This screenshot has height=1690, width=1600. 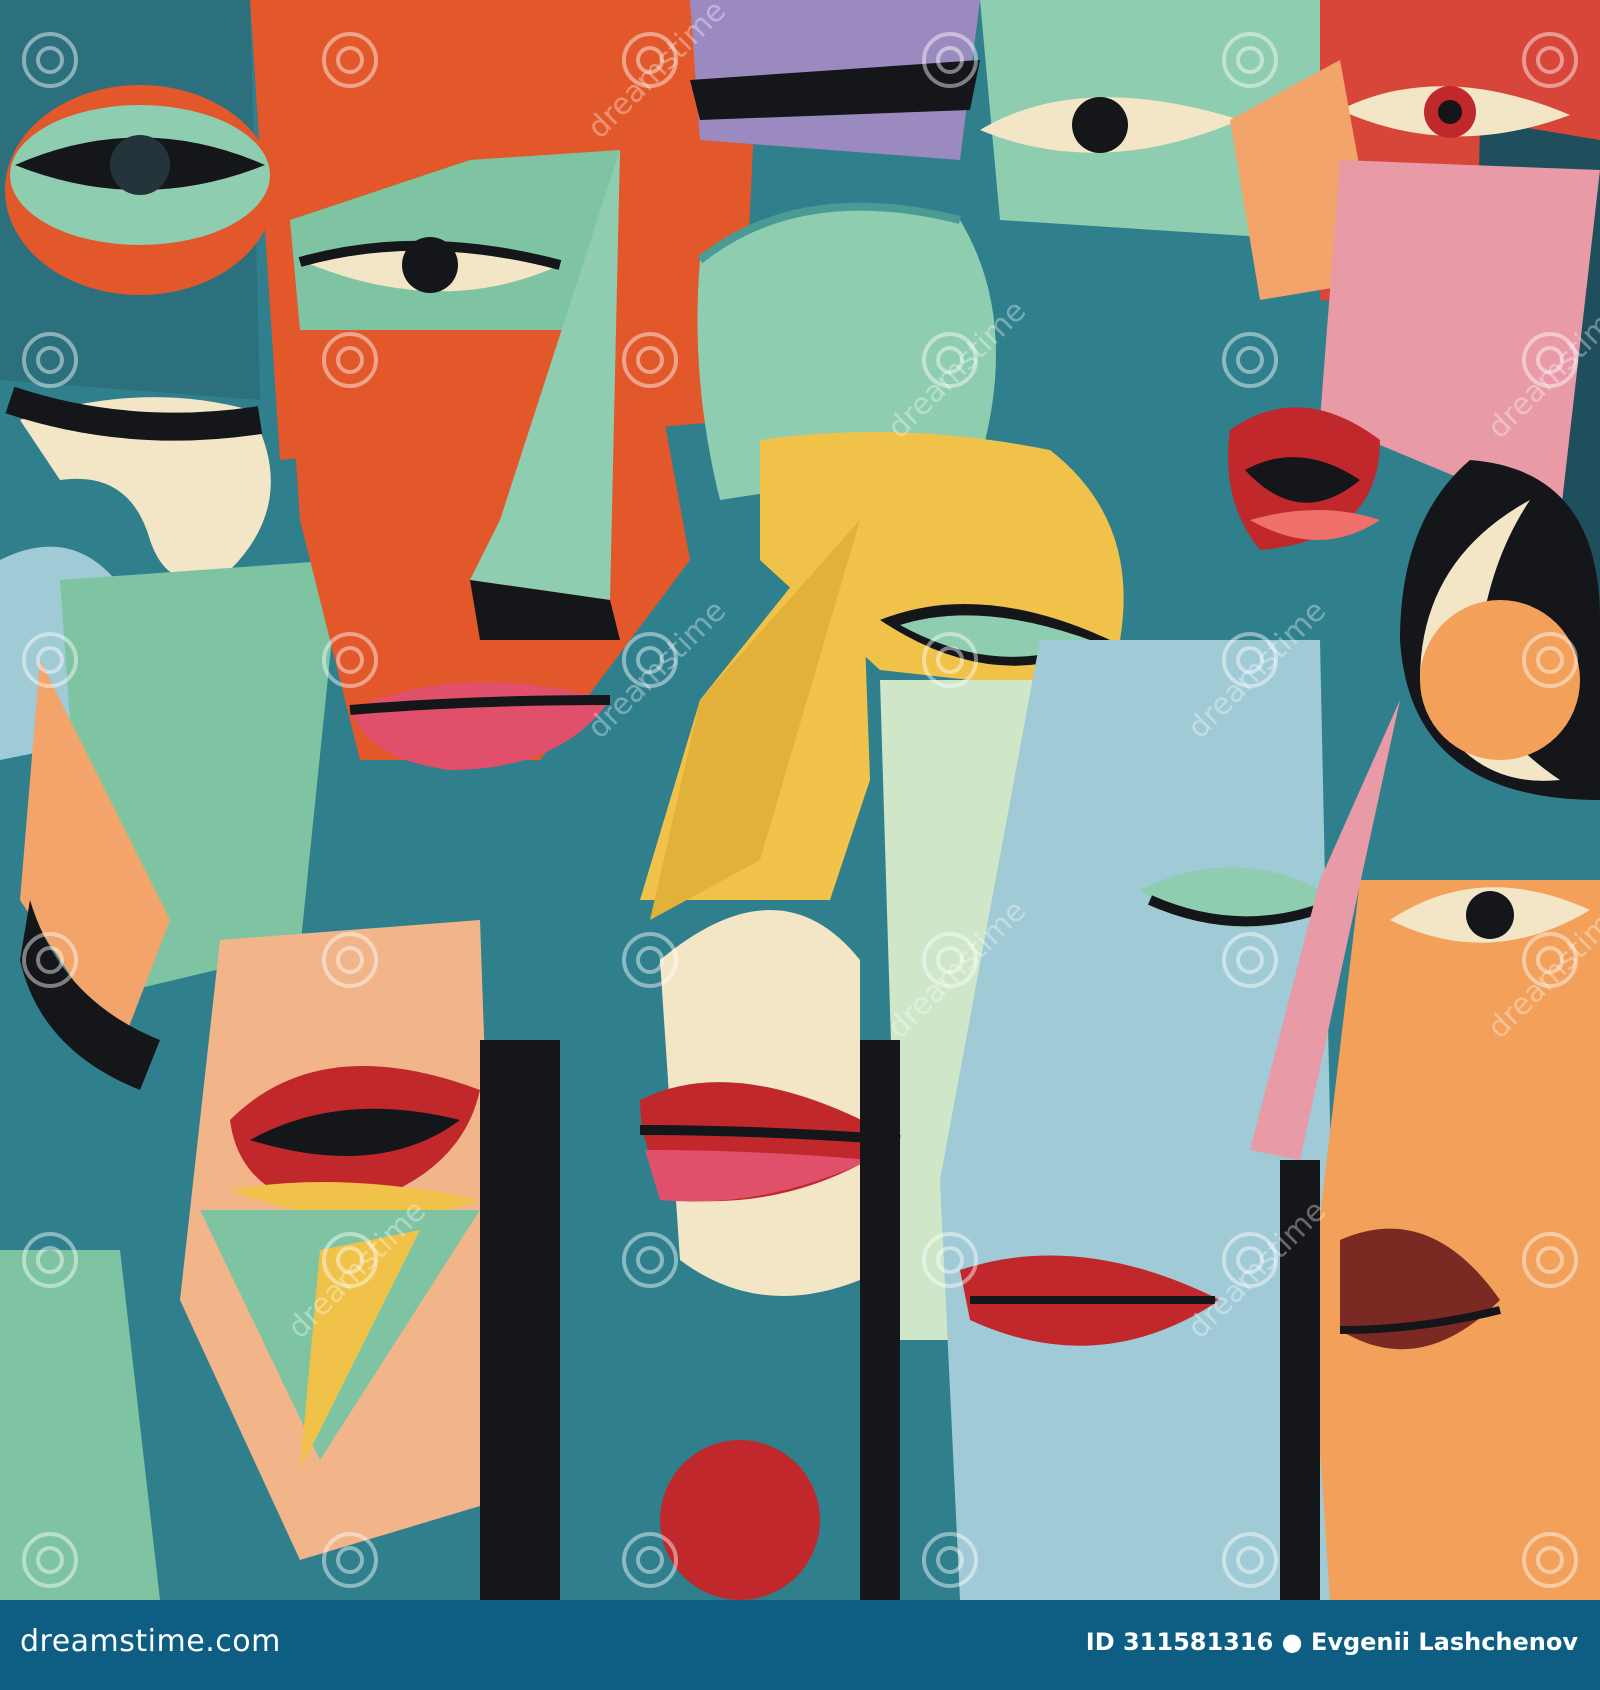 What do you see at coordinates (150, 1641) in the screenshot?
I see `site-name: dreamstime.com` at bounding box center [150, 1641].